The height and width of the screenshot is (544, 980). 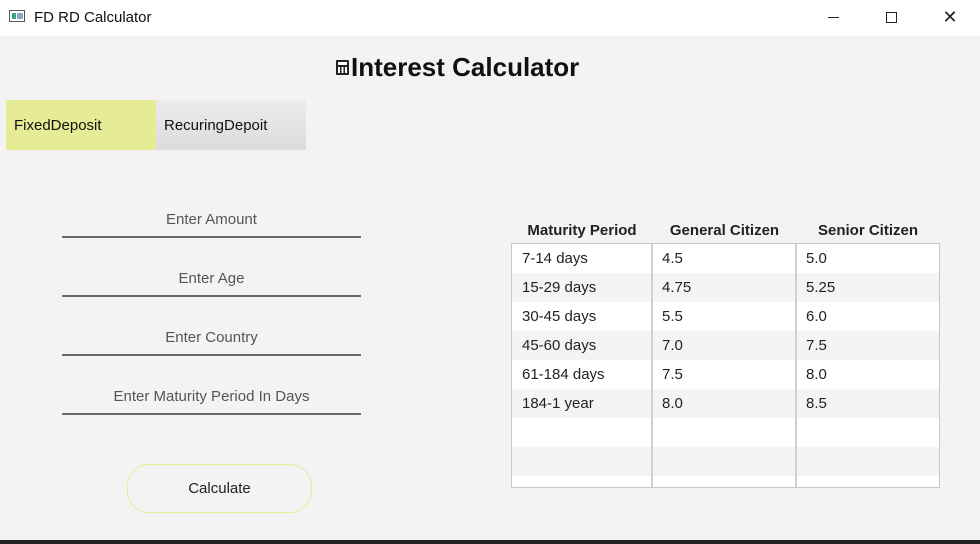 I want to click on amount-input, so click(x=211, y=220).